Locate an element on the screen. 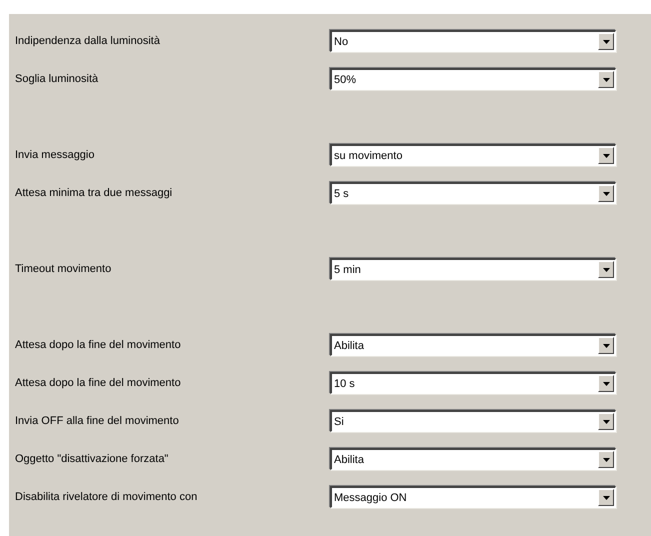 The image size is (651, 536). dropdown: Messaggio ON is located at coordinates (473, 497).